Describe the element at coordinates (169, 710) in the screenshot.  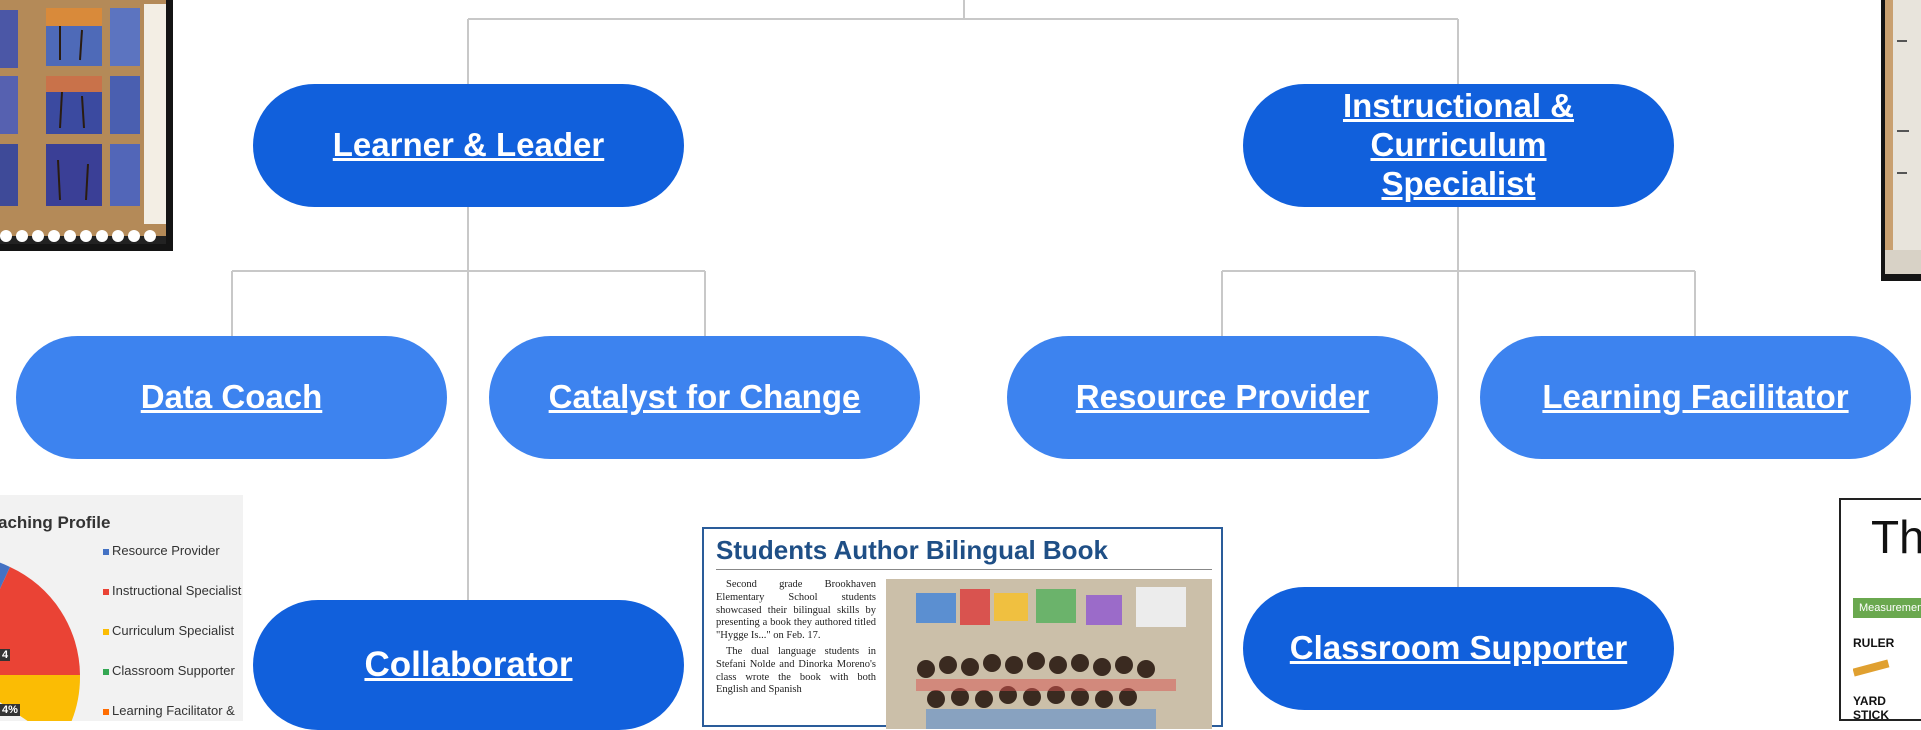
I see `legend-item: Learning Facilitator &` at that location.